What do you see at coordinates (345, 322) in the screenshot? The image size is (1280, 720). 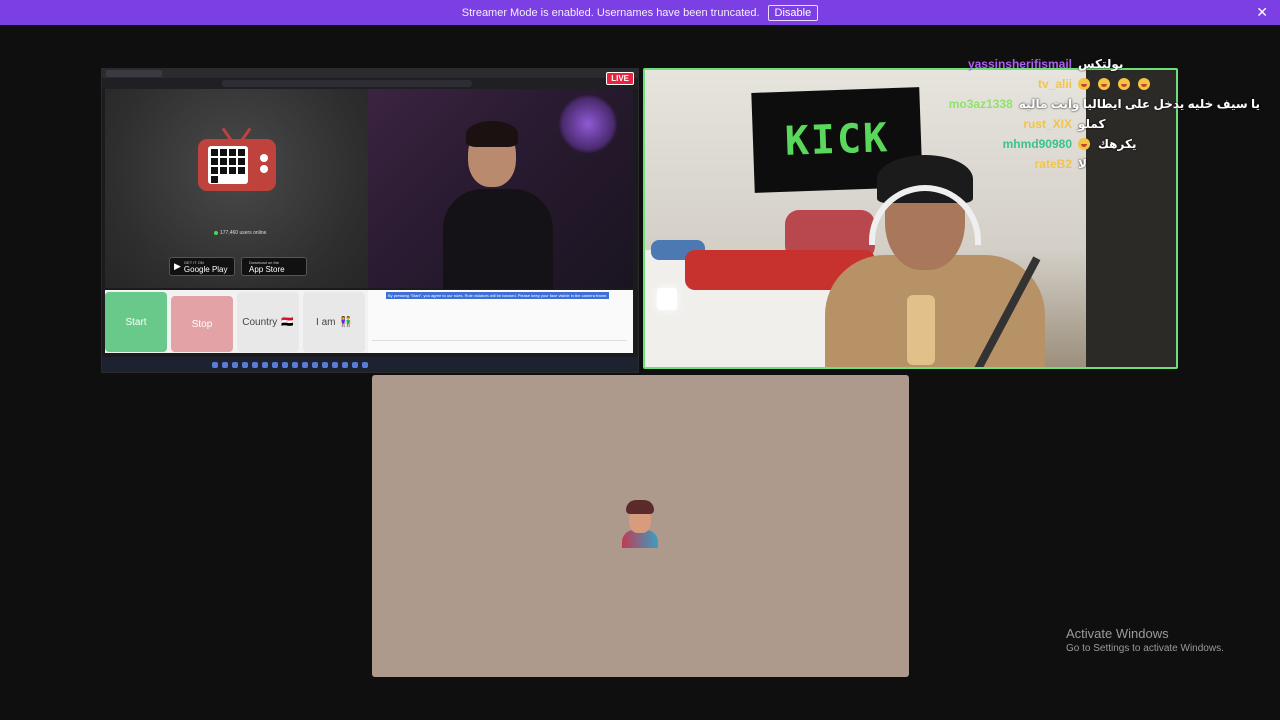 I see `couple-icon: 👫` at bounding box center [345, 322].